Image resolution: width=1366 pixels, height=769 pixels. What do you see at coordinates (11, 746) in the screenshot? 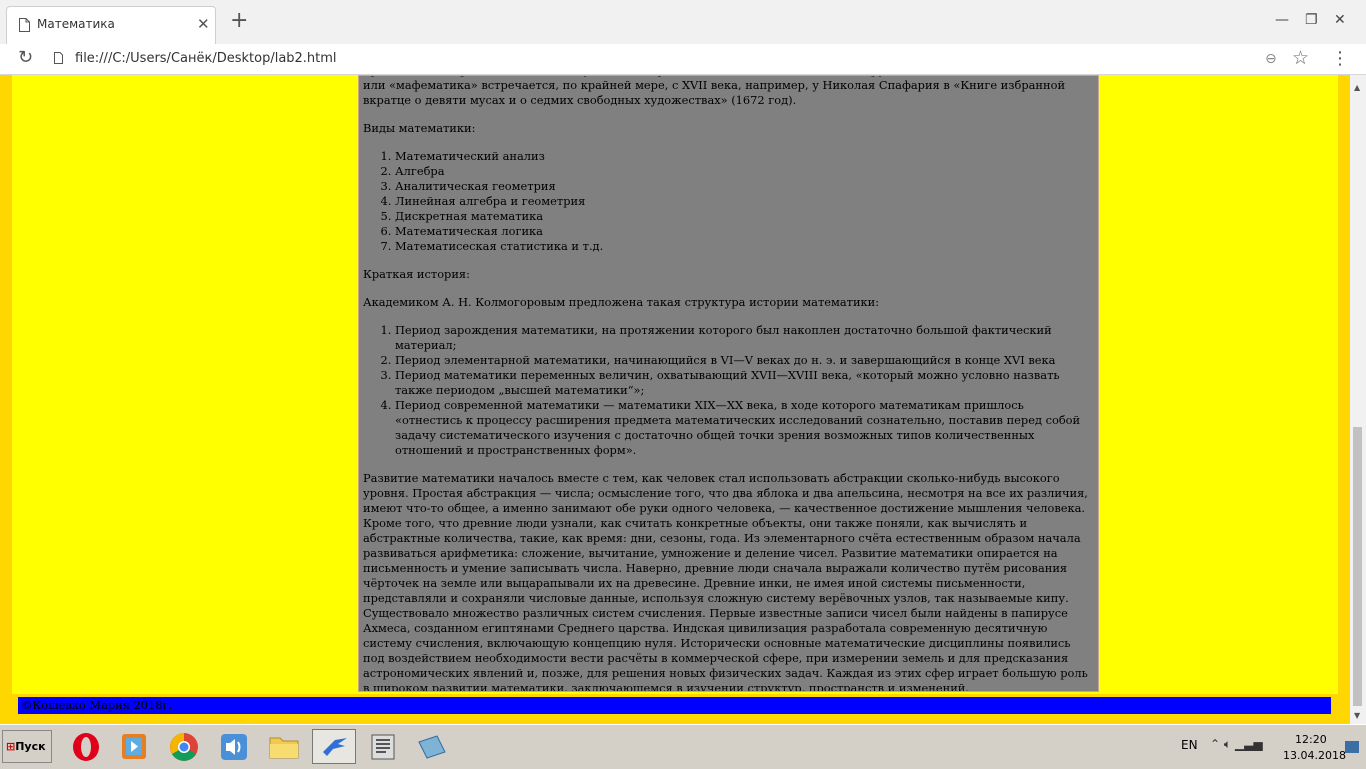
I see `windows-logo-icon: ⊞` at bounding box center [11, 746].